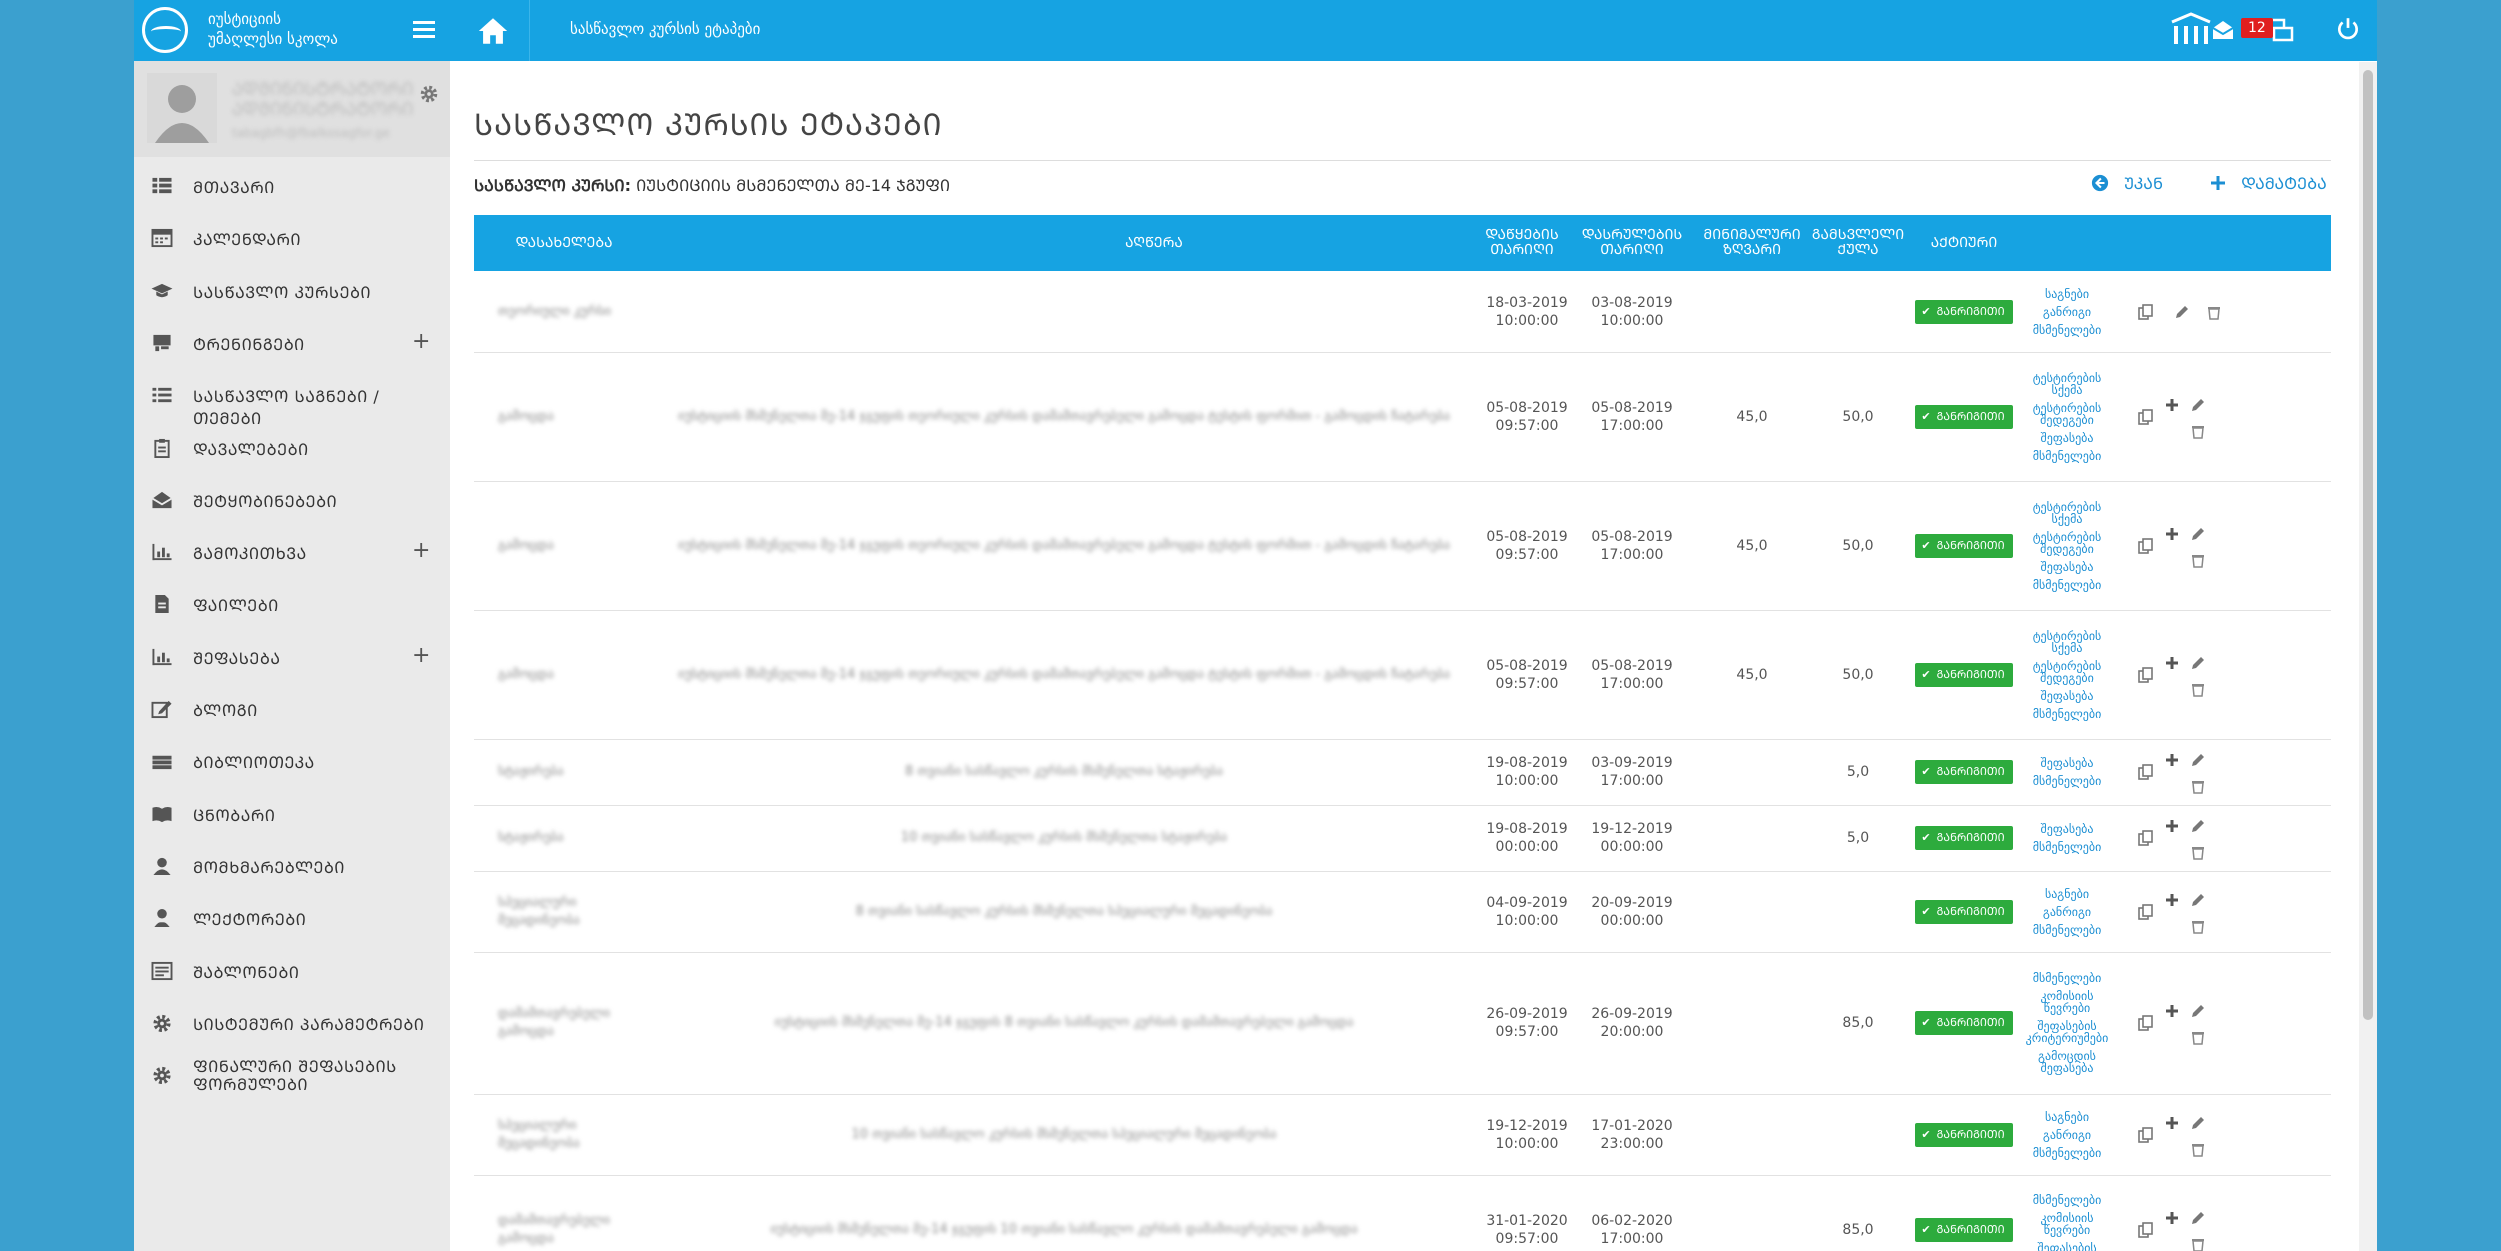 Image resolution: width=2501 pixels, height=1251 pixels. What do you see at coordinates (292, 1023) in the screenshot?
I see `sidebar-item: ᲡᲘᲡᲢᲔᲛᲣᲠᲘ ᲞᲐᲠᲐᲛᲔᲢᲠᲔᲑᲘ` at bounding box center [292, 1023].